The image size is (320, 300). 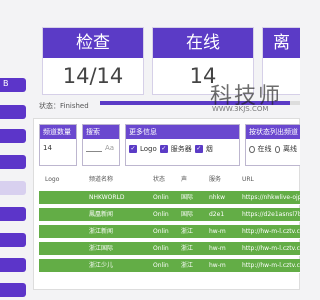 I want to click on cell-server: d2e1, so click(x=217, y=214).